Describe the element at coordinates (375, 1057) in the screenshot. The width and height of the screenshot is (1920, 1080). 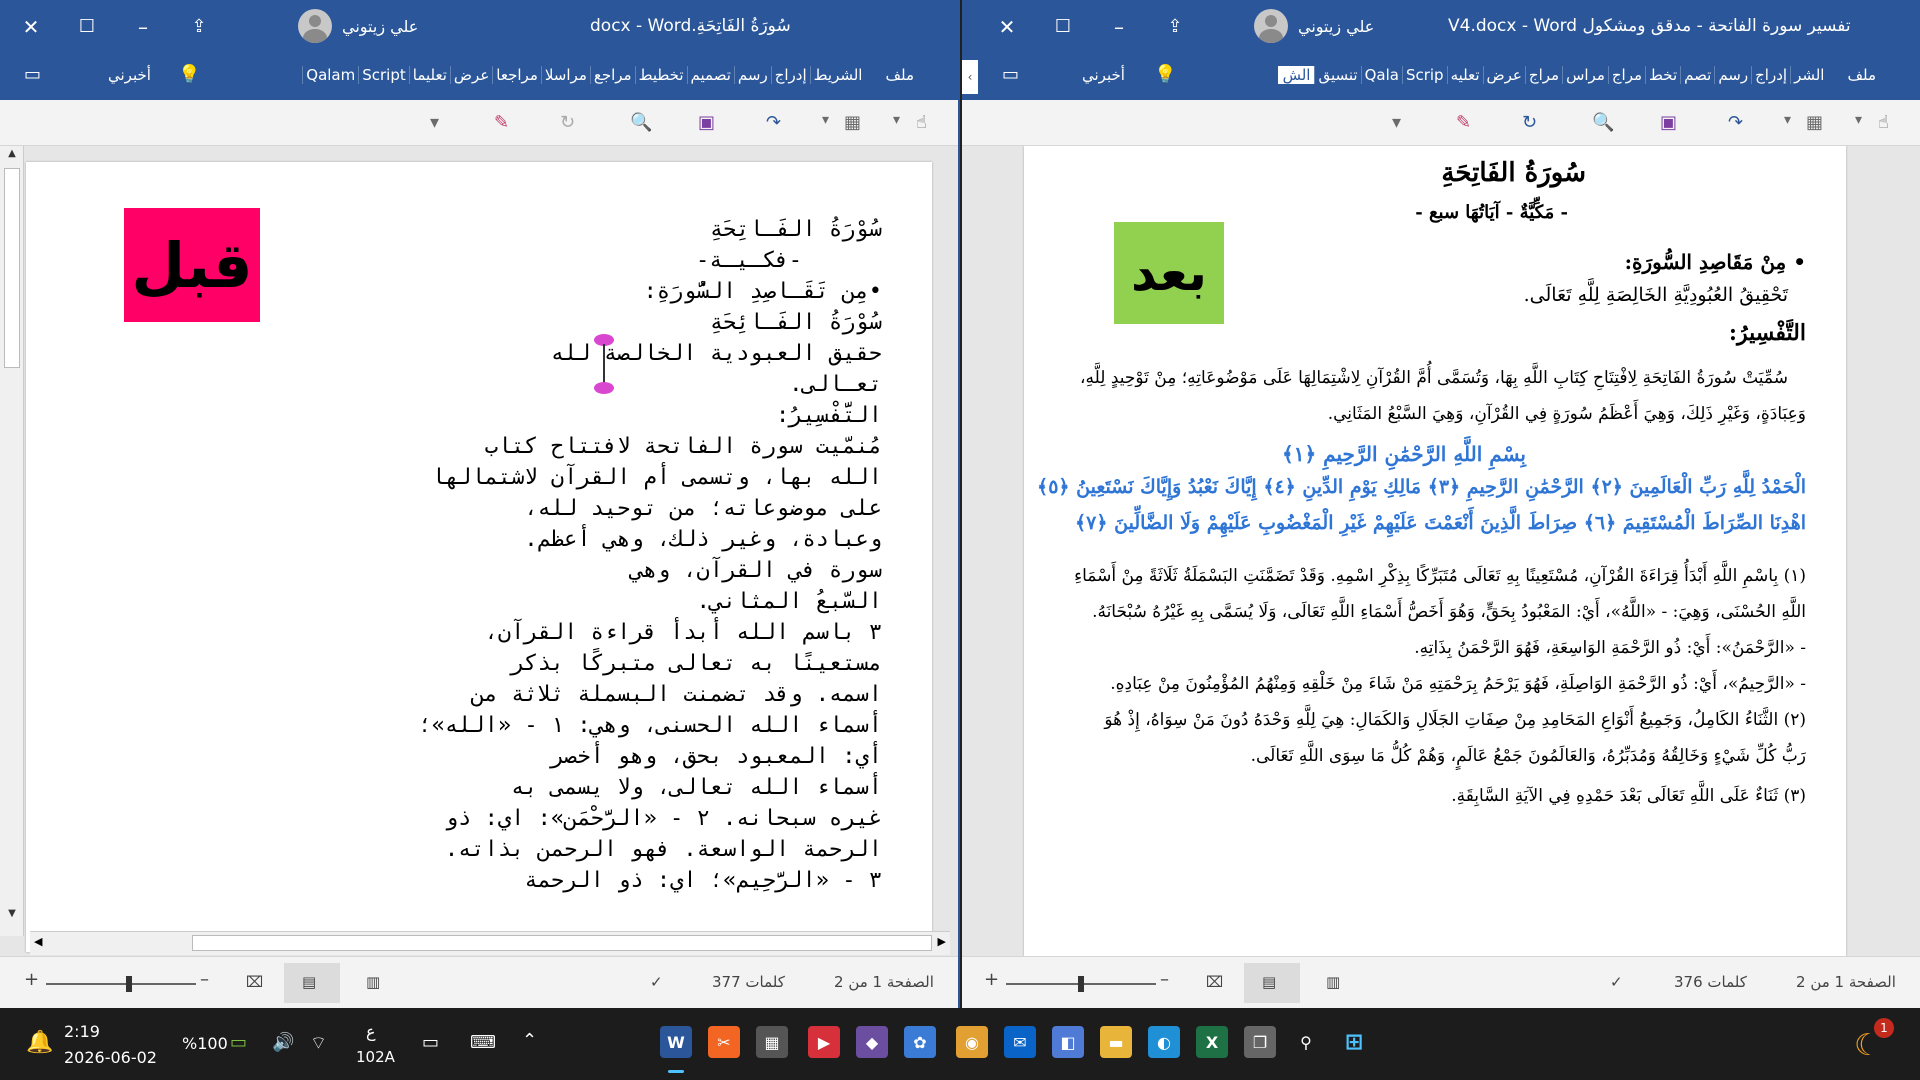
I see `keyboard-layout: 102A` at that location.